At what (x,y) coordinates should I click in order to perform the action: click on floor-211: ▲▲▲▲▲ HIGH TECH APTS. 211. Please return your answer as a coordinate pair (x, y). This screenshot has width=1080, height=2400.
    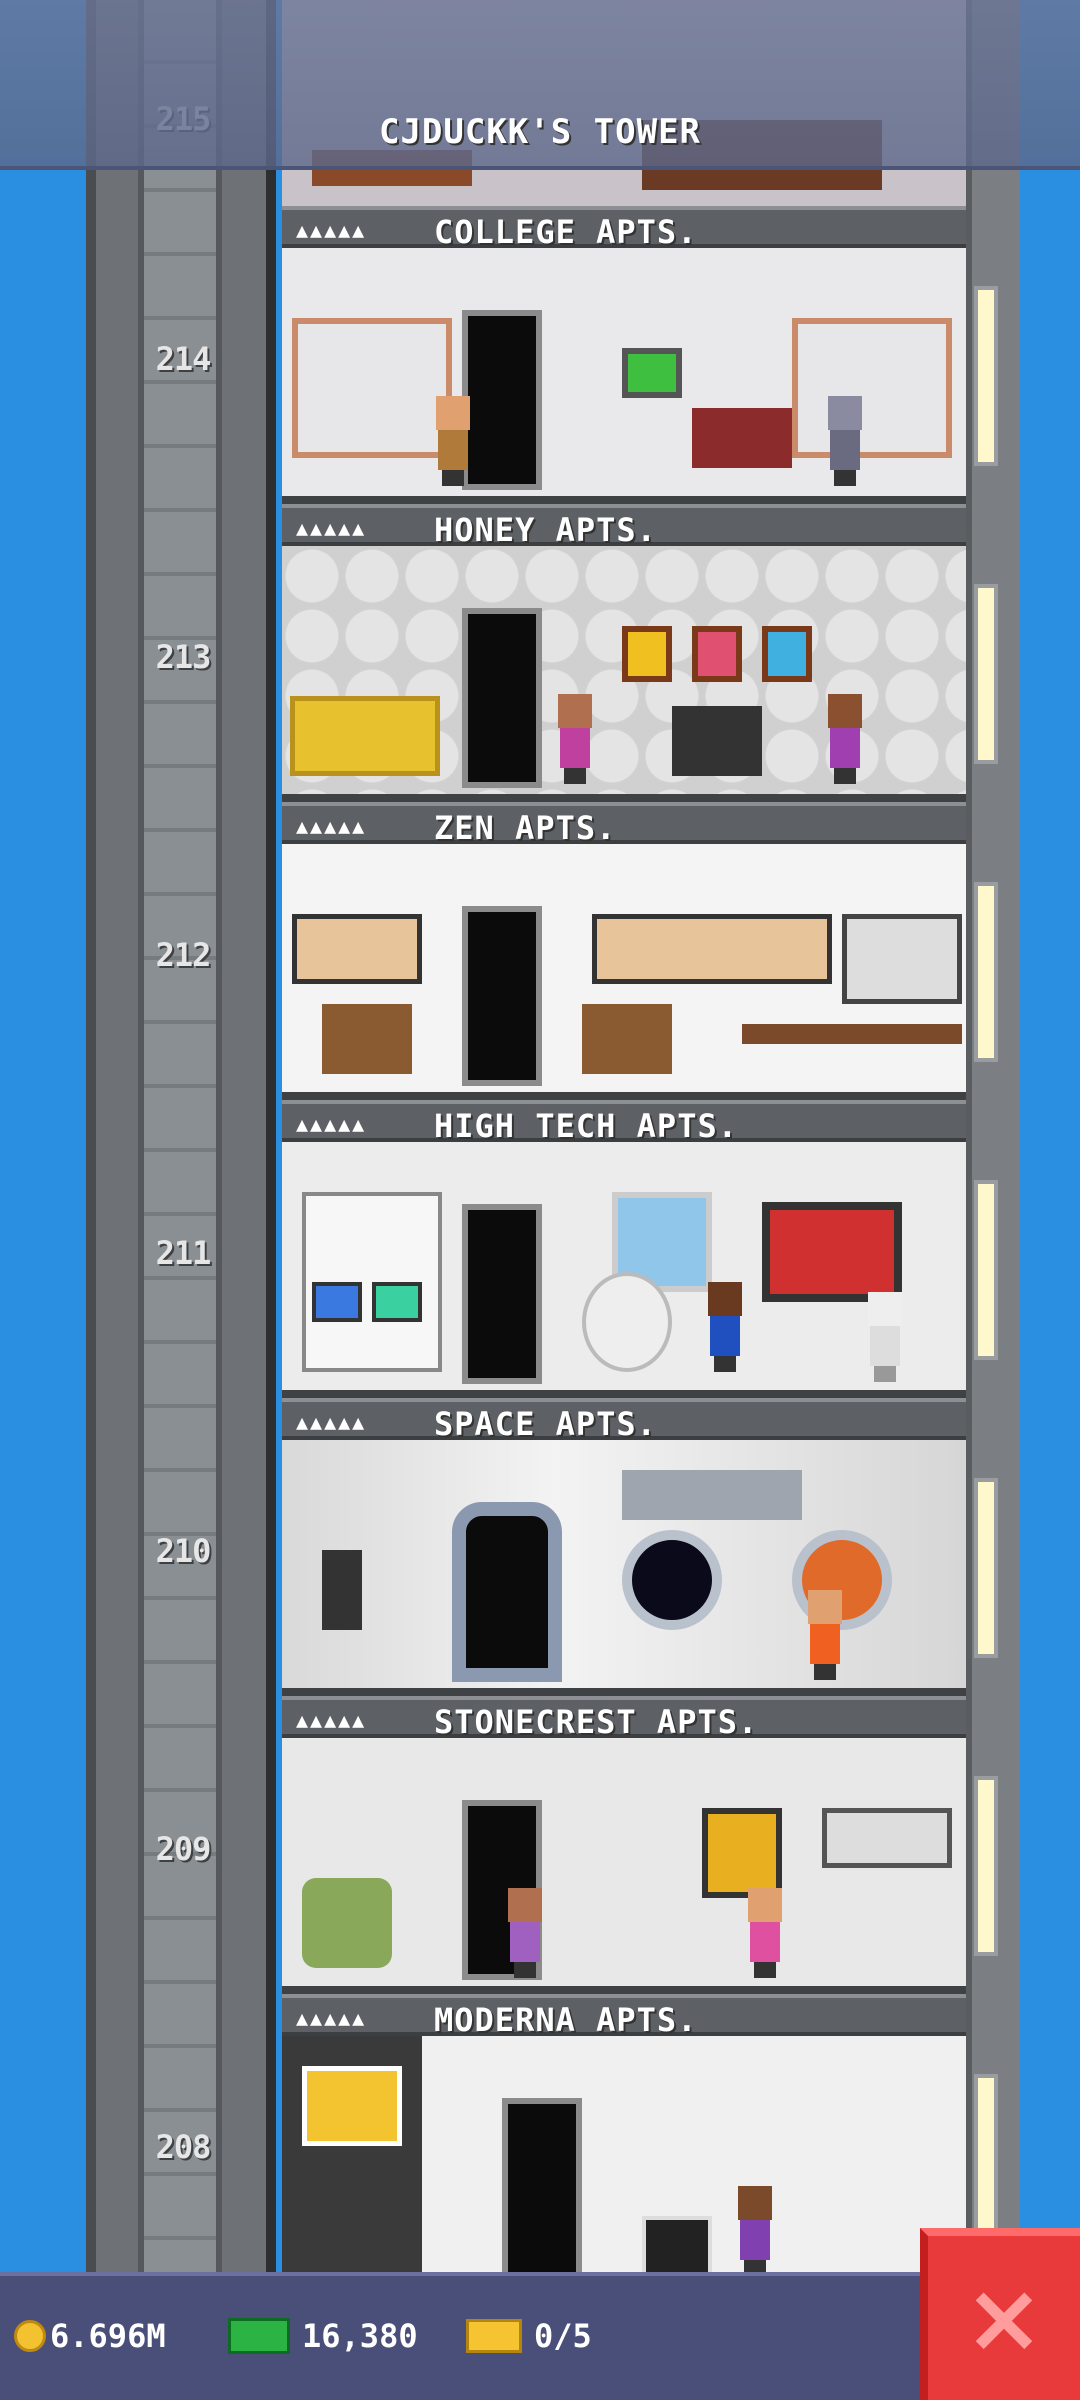
    Looking at the image, I should click on (553, 1249).